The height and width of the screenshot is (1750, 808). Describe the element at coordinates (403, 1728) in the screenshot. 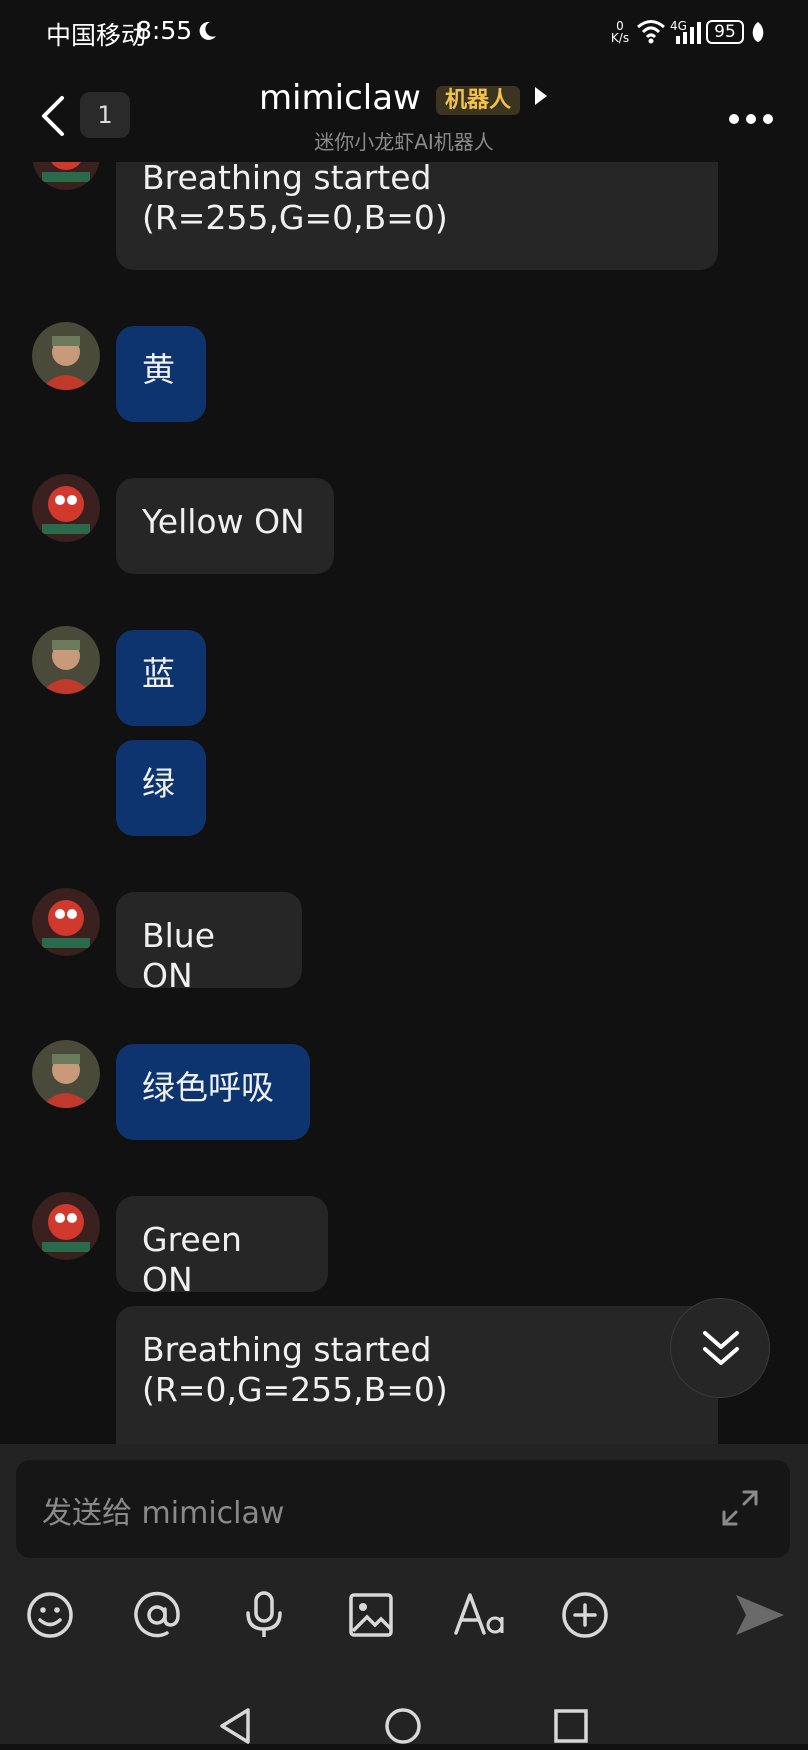

I see `nav-home-icon` at that location.